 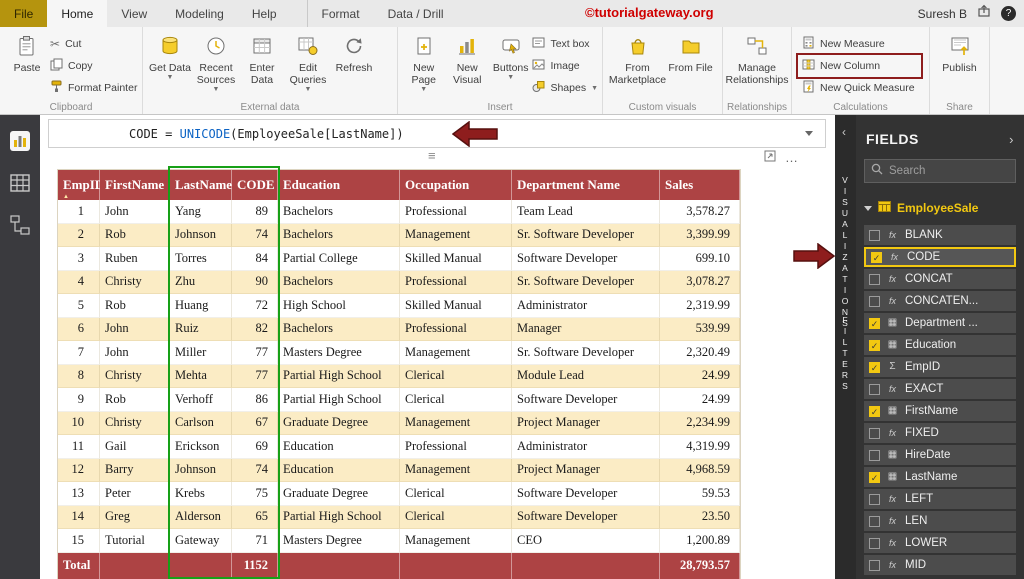 What do you see at coordinates (586, 447) in the screenshot?
I see `table-cell: Administrator` at bounding box center [586, 447].